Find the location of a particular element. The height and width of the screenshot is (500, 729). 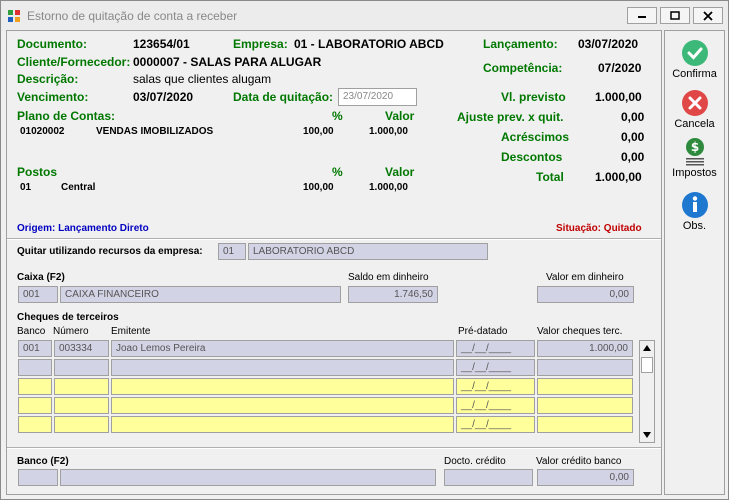

ajuste-label: Ajuste prev. x quit. is located at coordinates (510, 117).